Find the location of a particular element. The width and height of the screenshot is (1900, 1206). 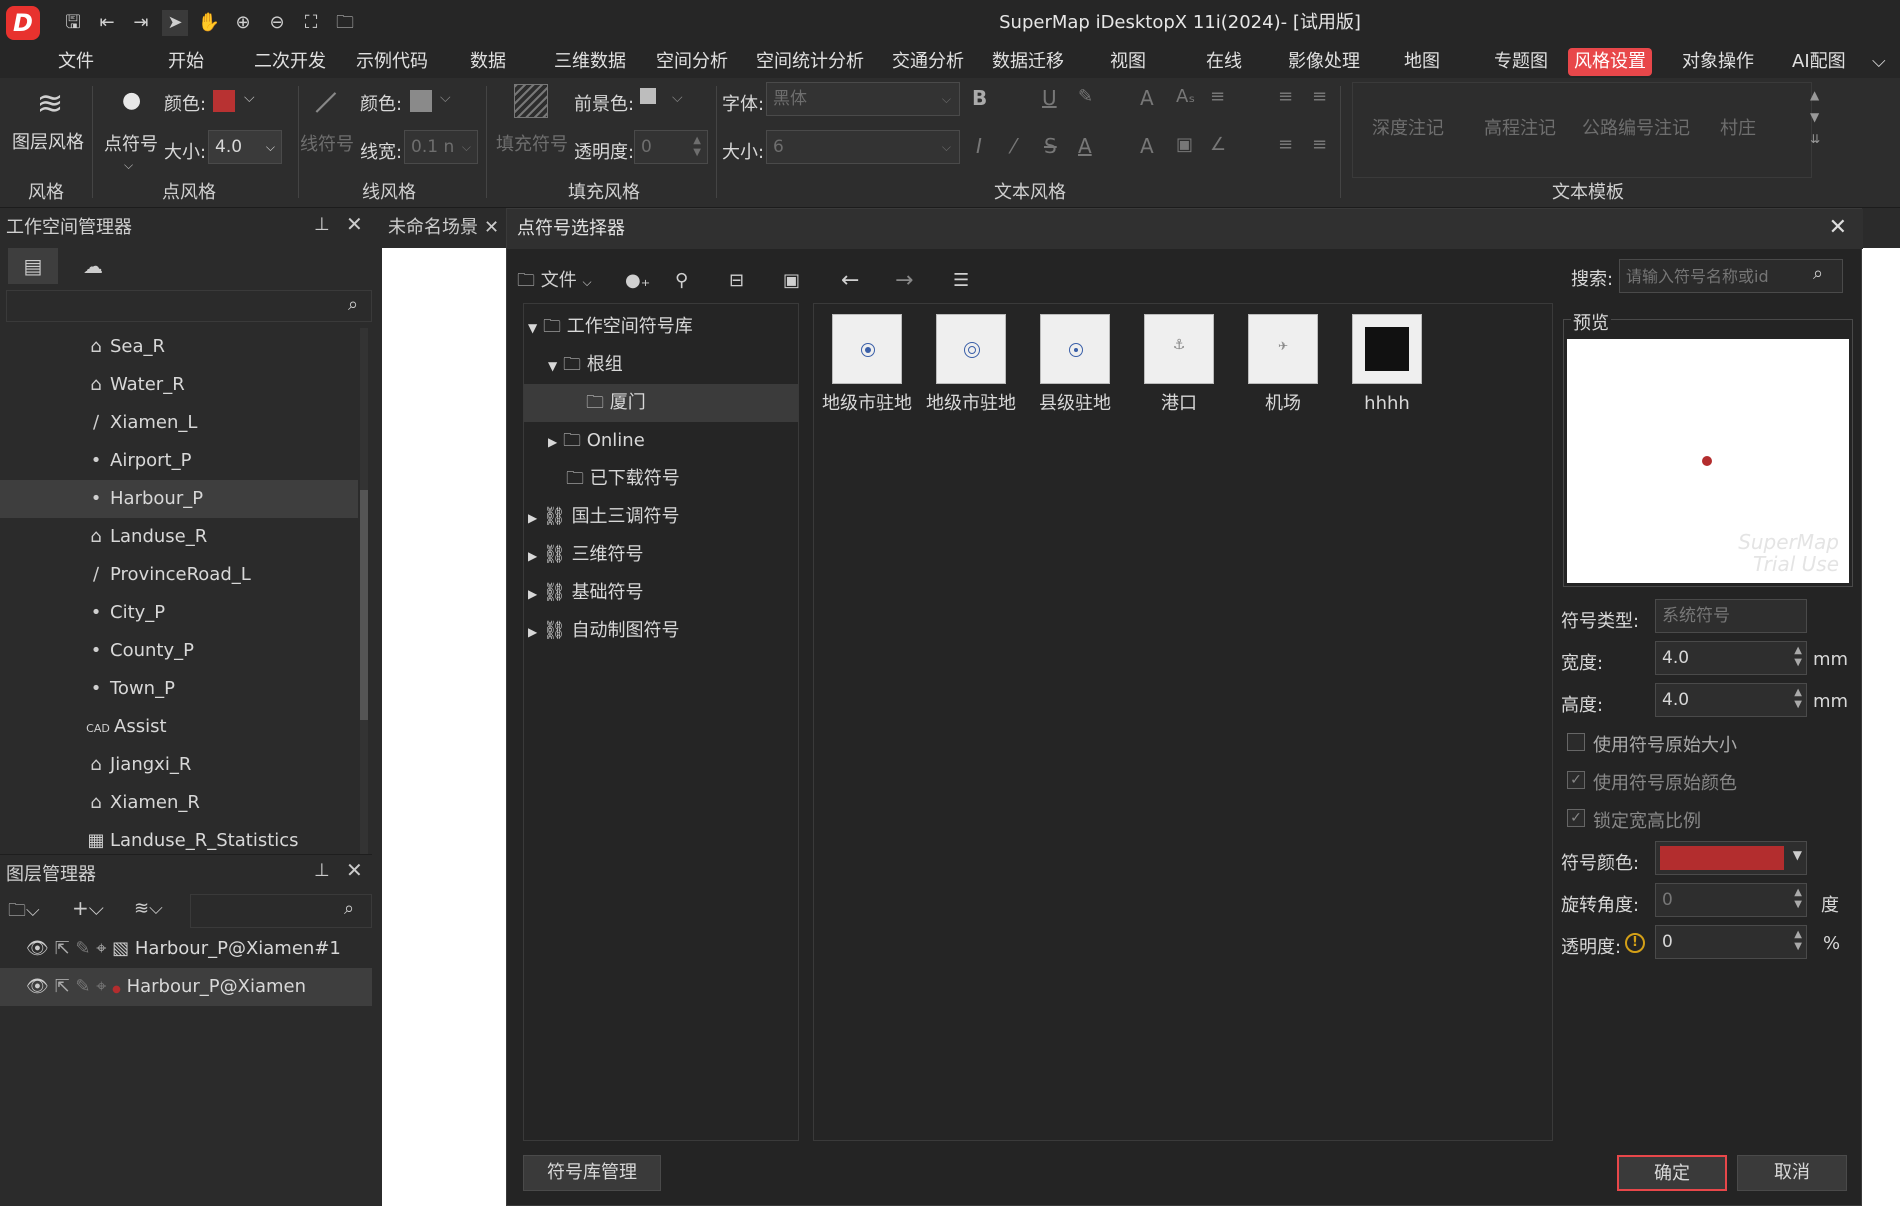

italic-icon: I is located at coordinates (979, 146).